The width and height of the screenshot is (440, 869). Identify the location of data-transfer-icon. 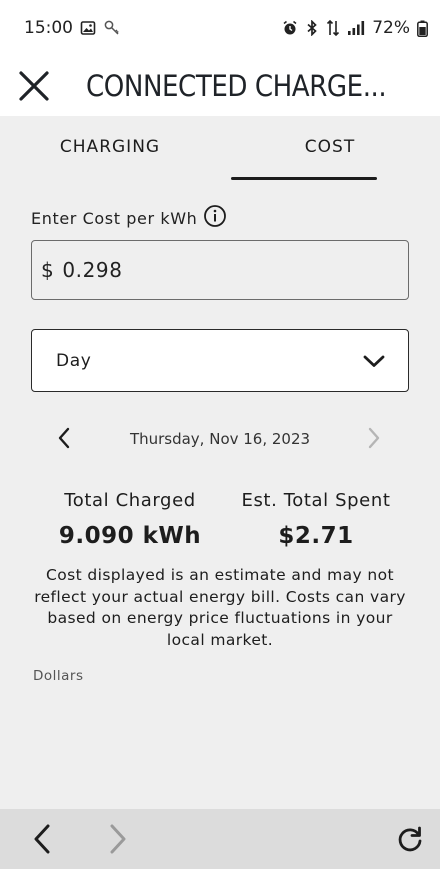
(333, 28).